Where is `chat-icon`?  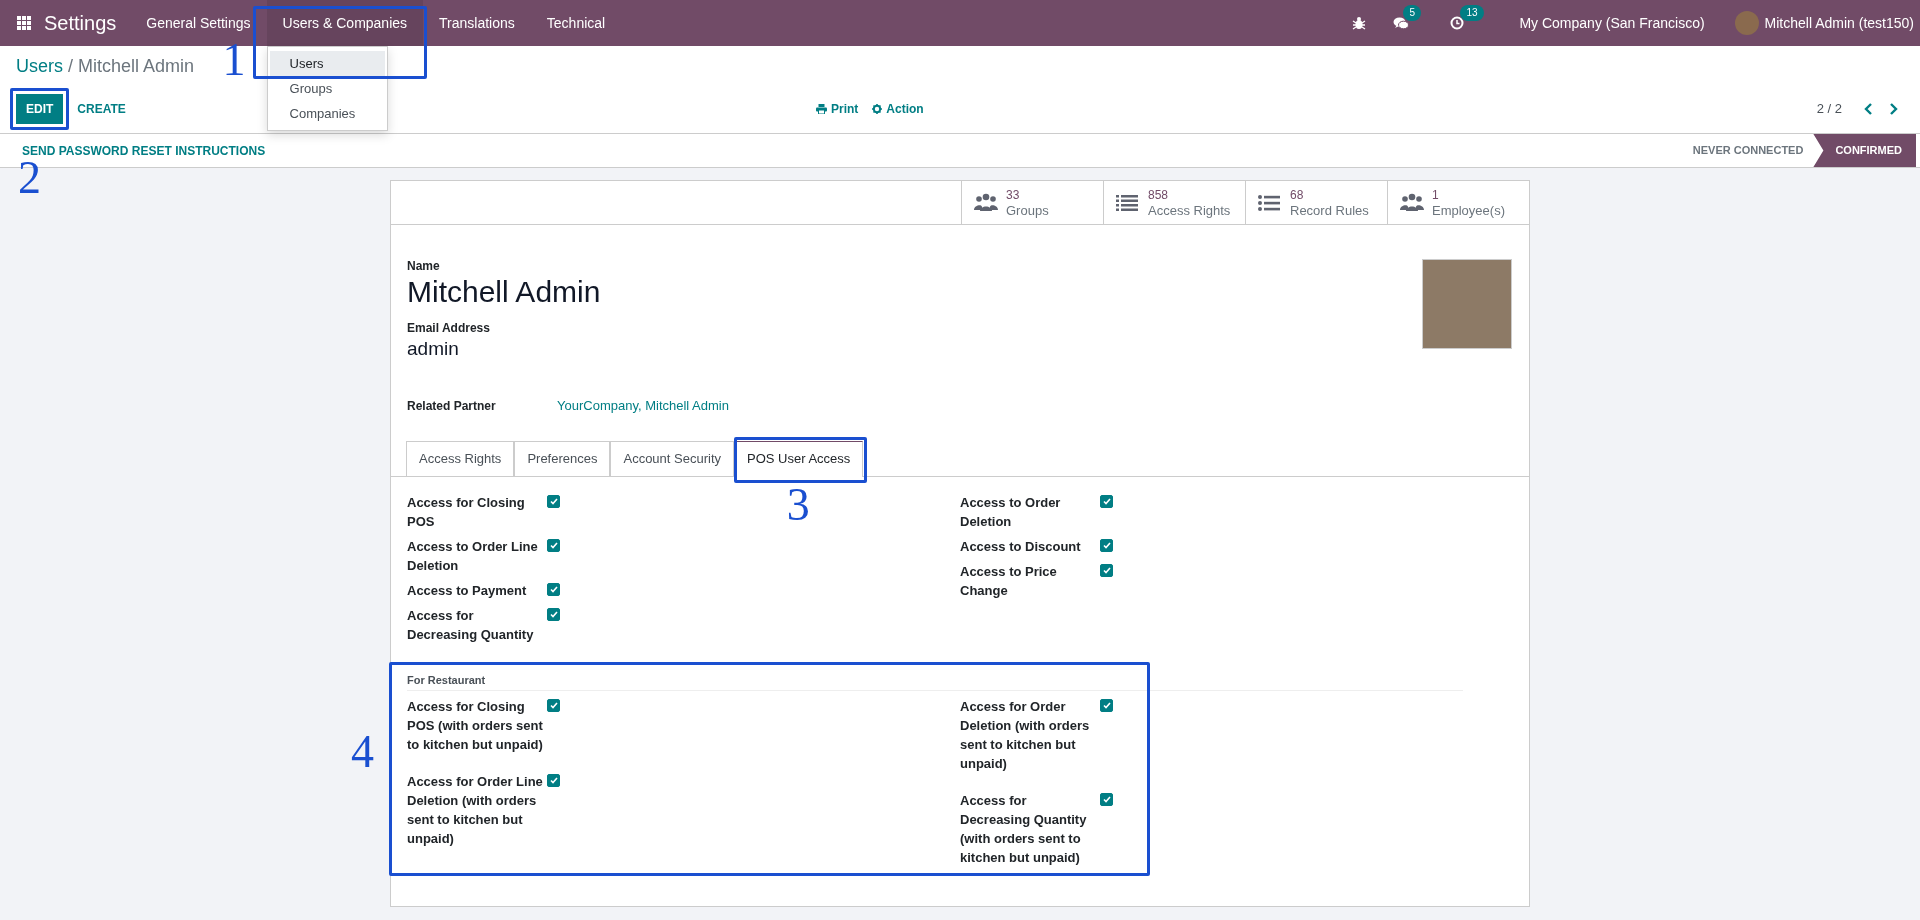 chat-icon is located at coordinates (1401, 23).